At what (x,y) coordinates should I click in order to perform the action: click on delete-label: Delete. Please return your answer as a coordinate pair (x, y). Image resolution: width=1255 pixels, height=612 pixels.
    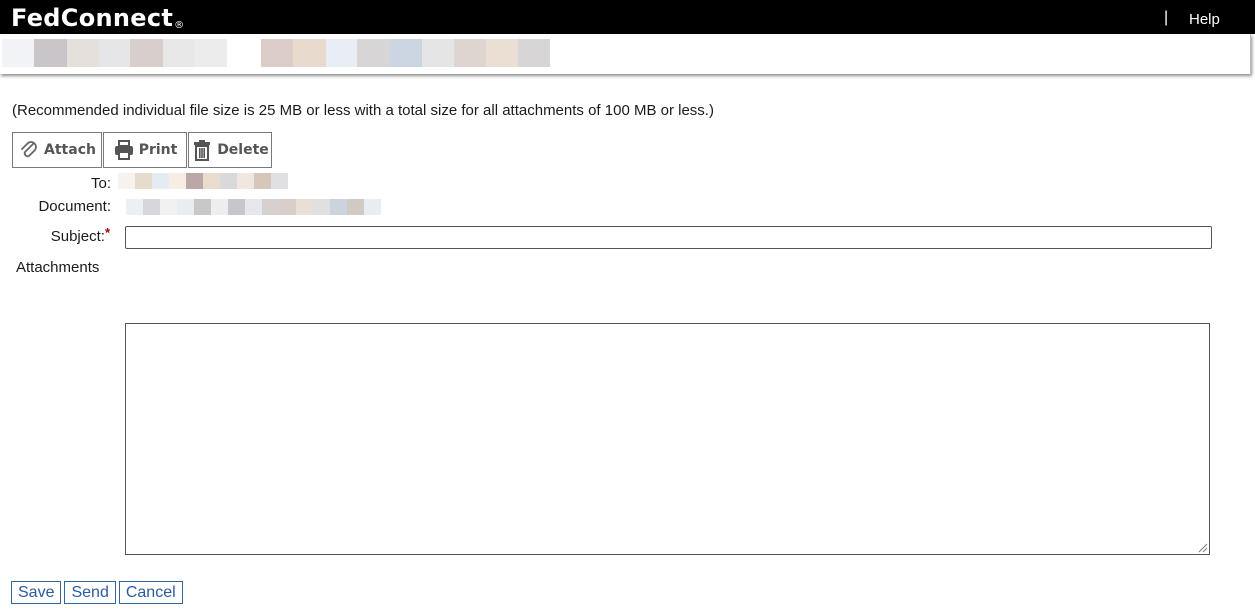
    Looking at the image, I should click on (243, 150).